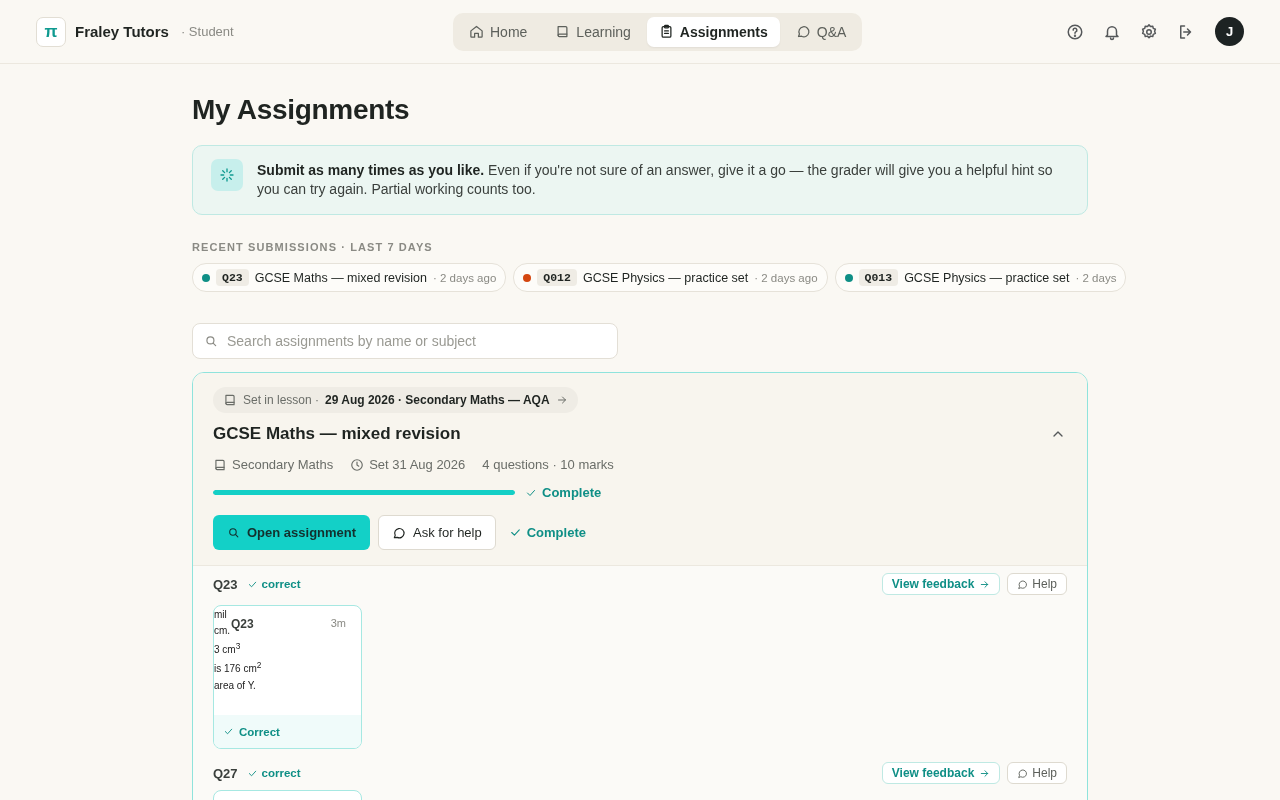  Describe the element at coordinates (405, 341) in the screenshot. I see `search-field: Search assignments by name or subject` at that location.